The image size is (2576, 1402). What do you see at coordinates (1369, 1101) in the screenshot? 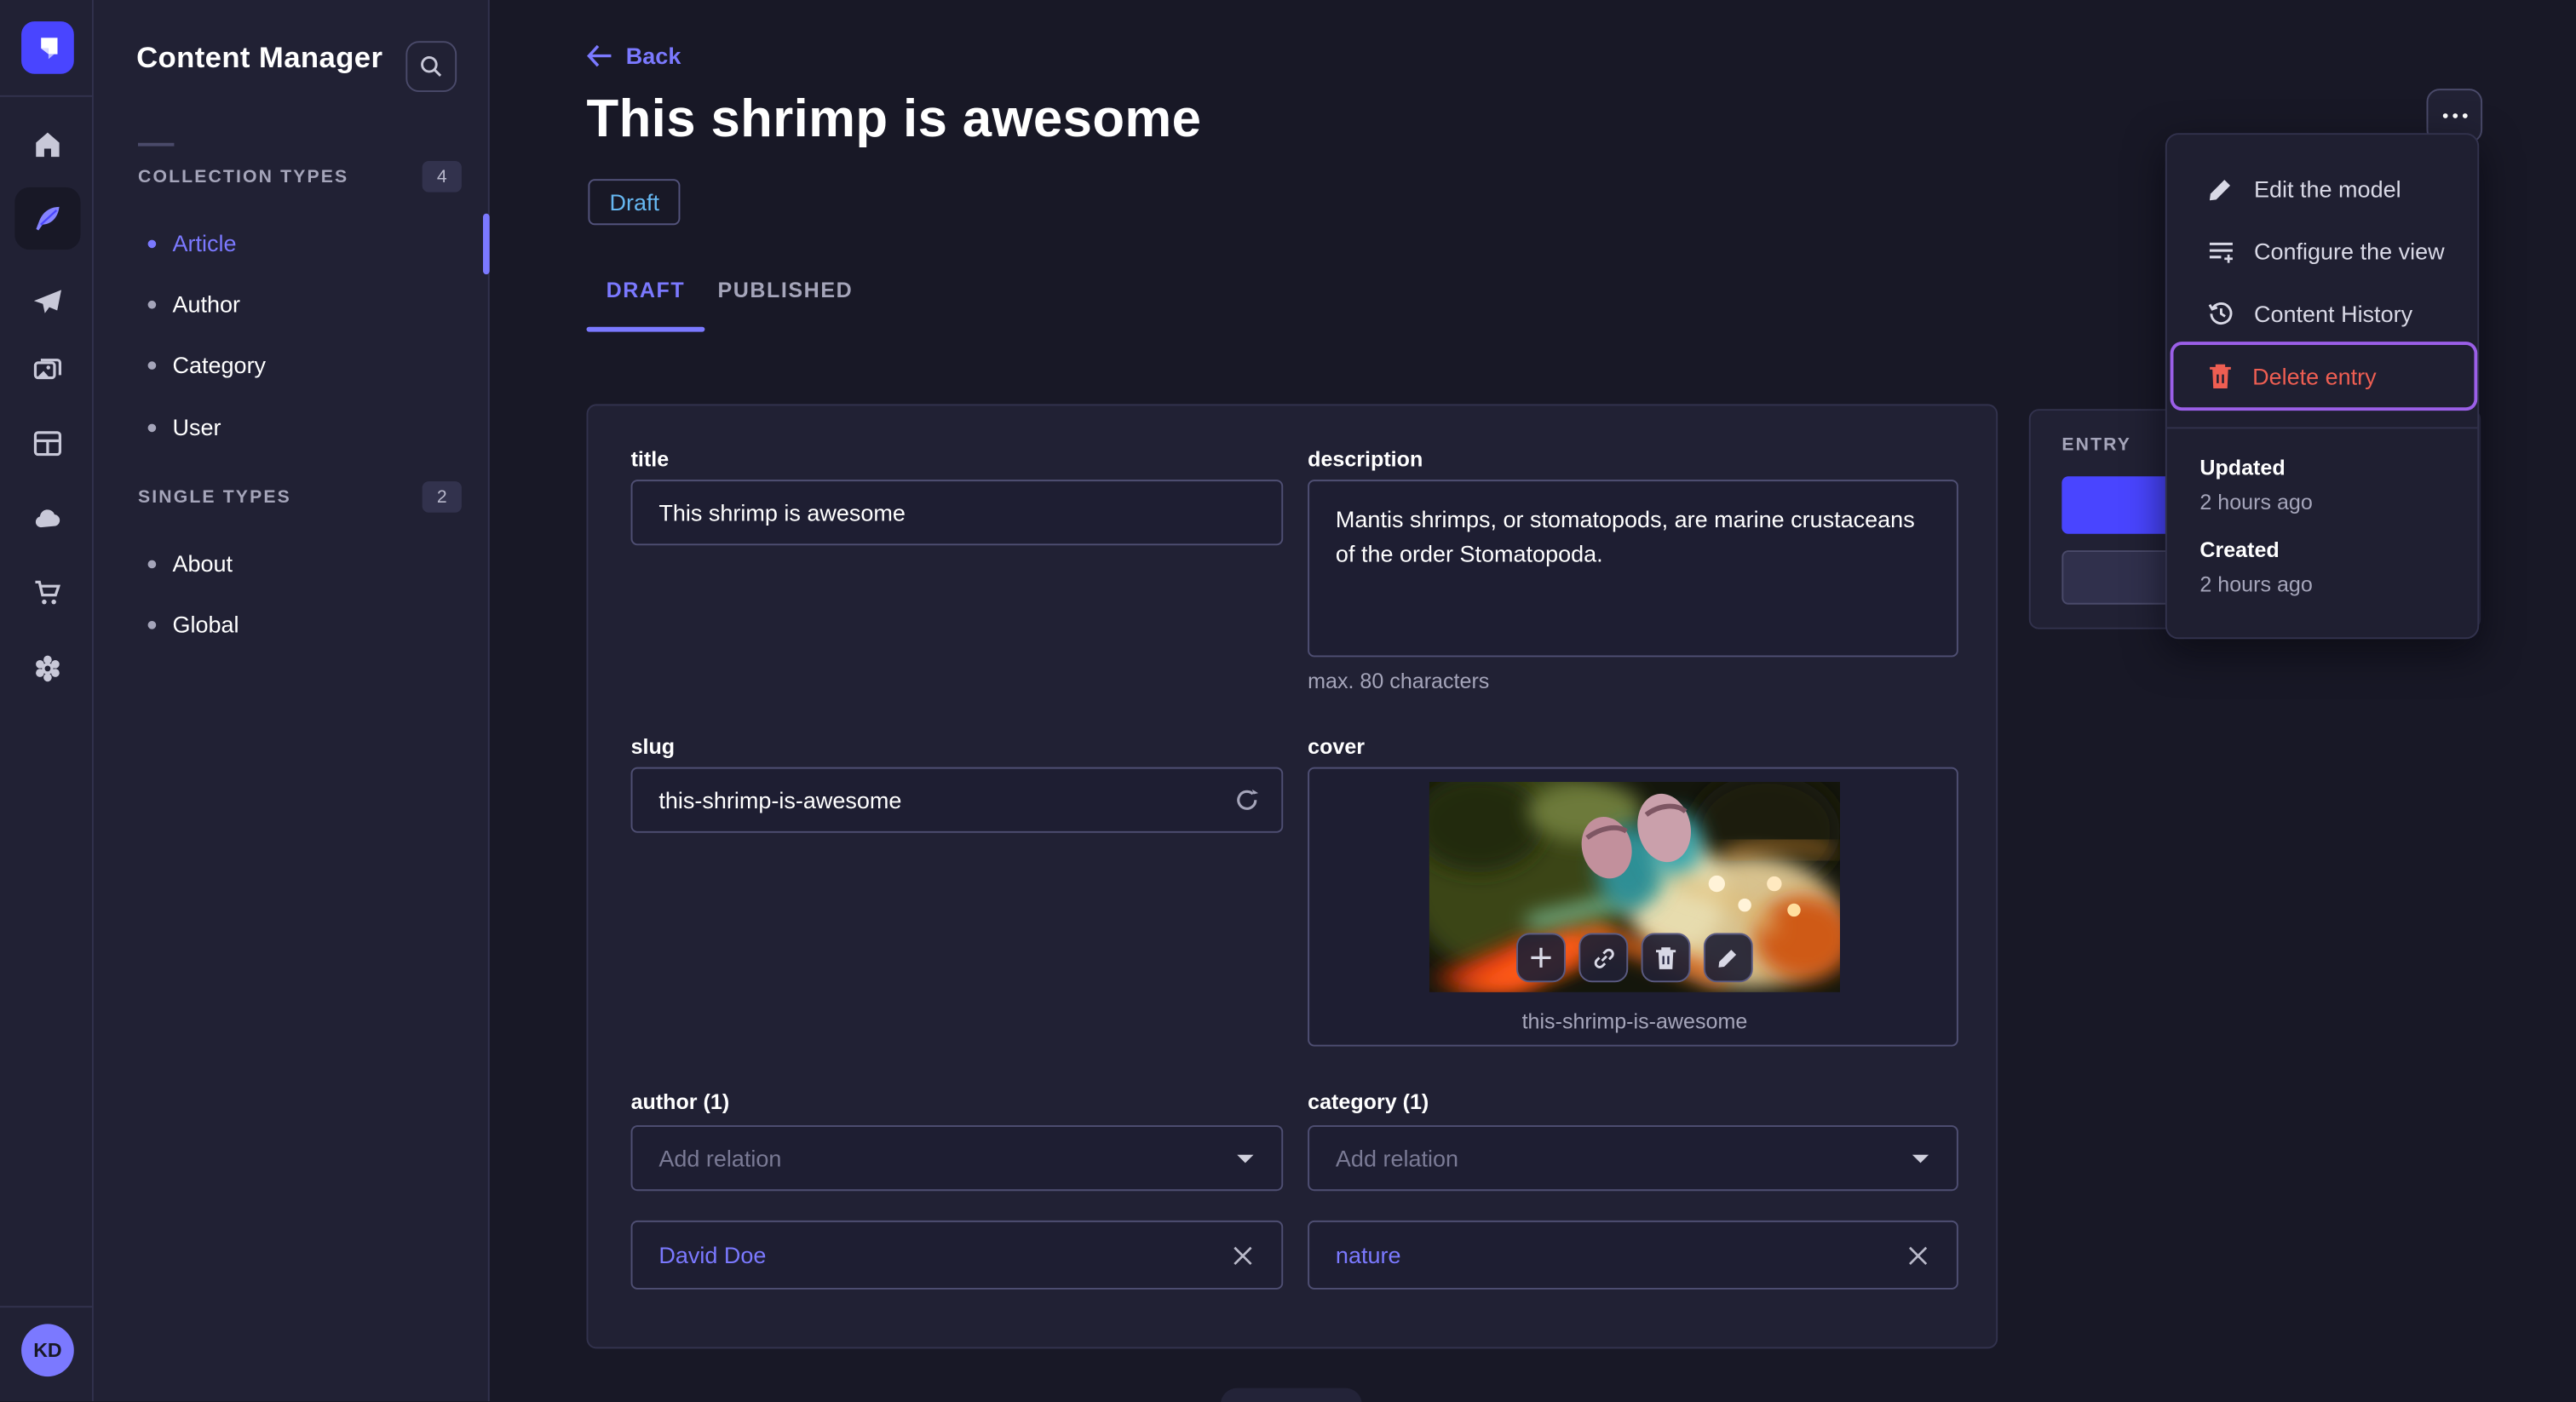
I see `category-field-label: category (1)` at bounding box center [1369, 1101].